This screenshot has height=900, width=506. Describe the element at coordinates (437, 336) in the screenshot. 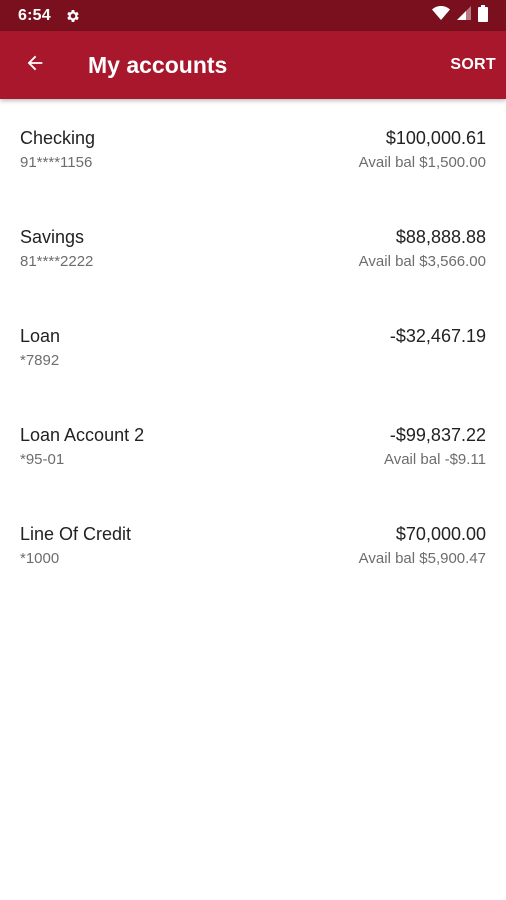

I see `account-balance: -$32,467.19` at that location.